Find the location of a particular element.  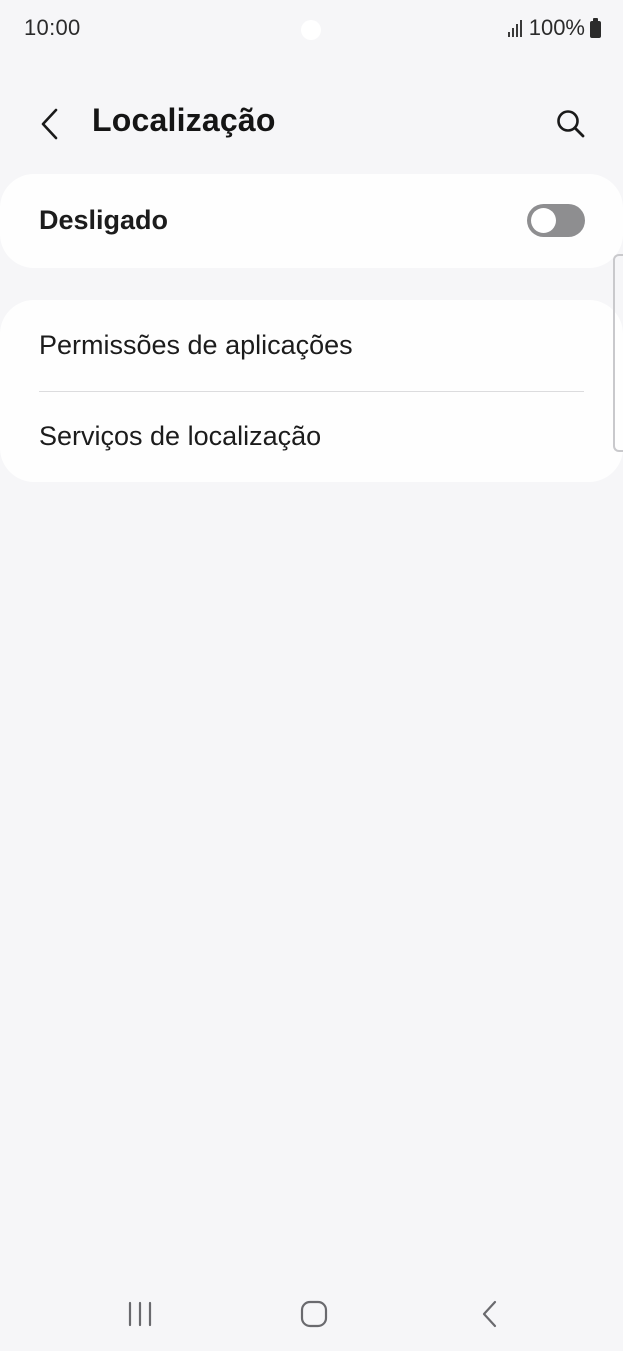

battery-icon is located at coordinates (595, 27).